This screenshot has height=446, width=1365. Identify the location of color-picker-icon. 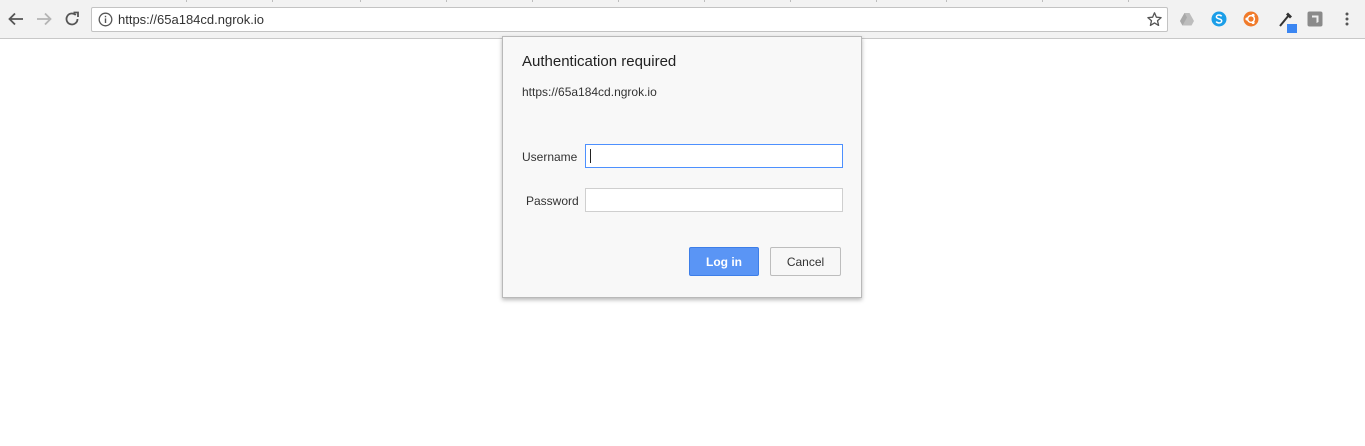
(1287, 21).